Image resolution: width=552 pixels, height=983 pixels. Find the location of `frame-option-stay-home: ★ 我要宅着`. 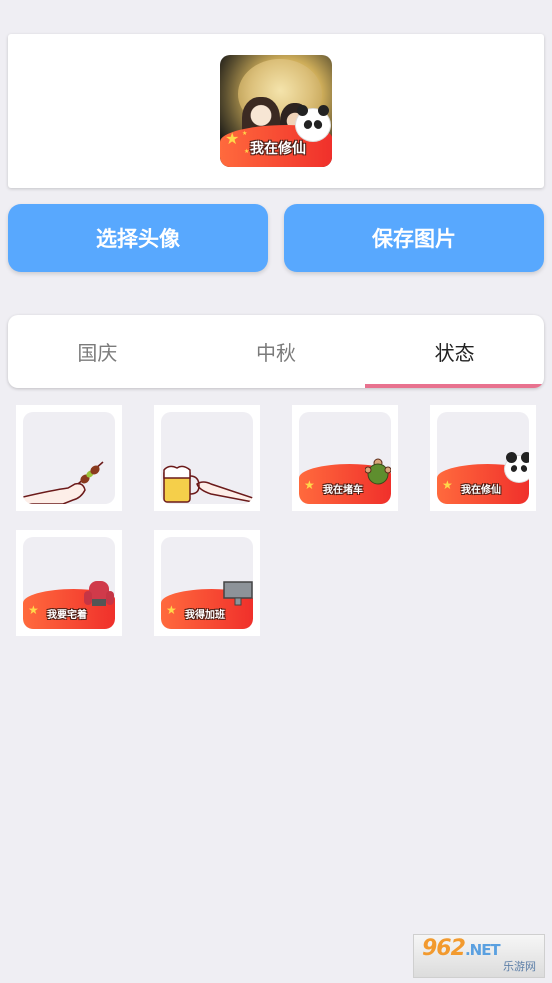

frame-option-stay-home: ★ 我要宅着 is located at coordinates (69, 583).